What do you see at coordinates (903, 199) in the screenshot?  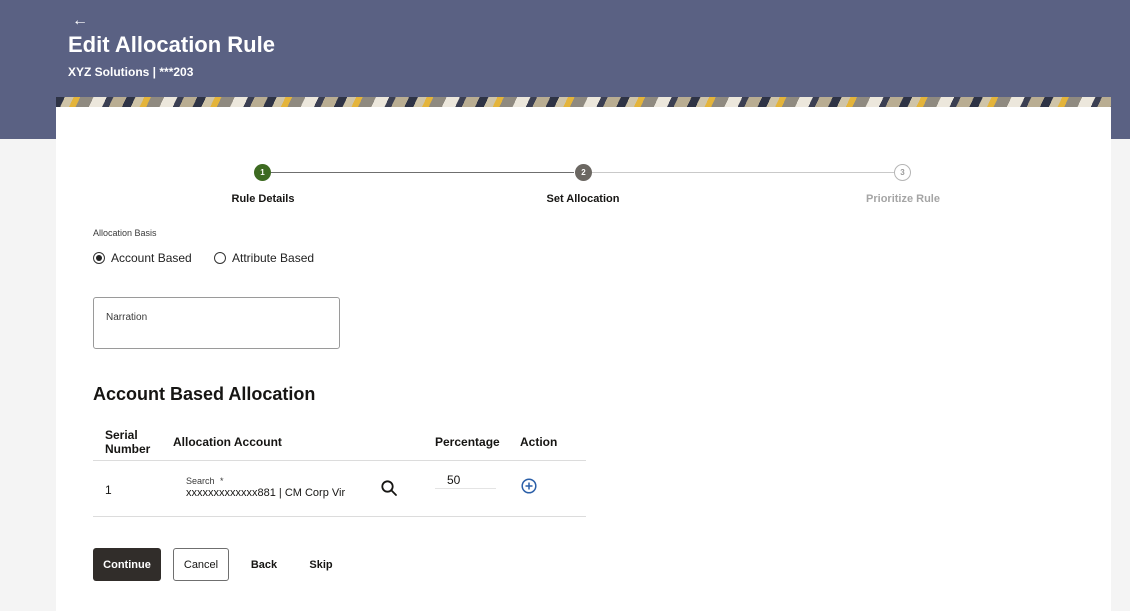 I see `step-3-label: Prioritize Rule` at bounding box center [903, 199].